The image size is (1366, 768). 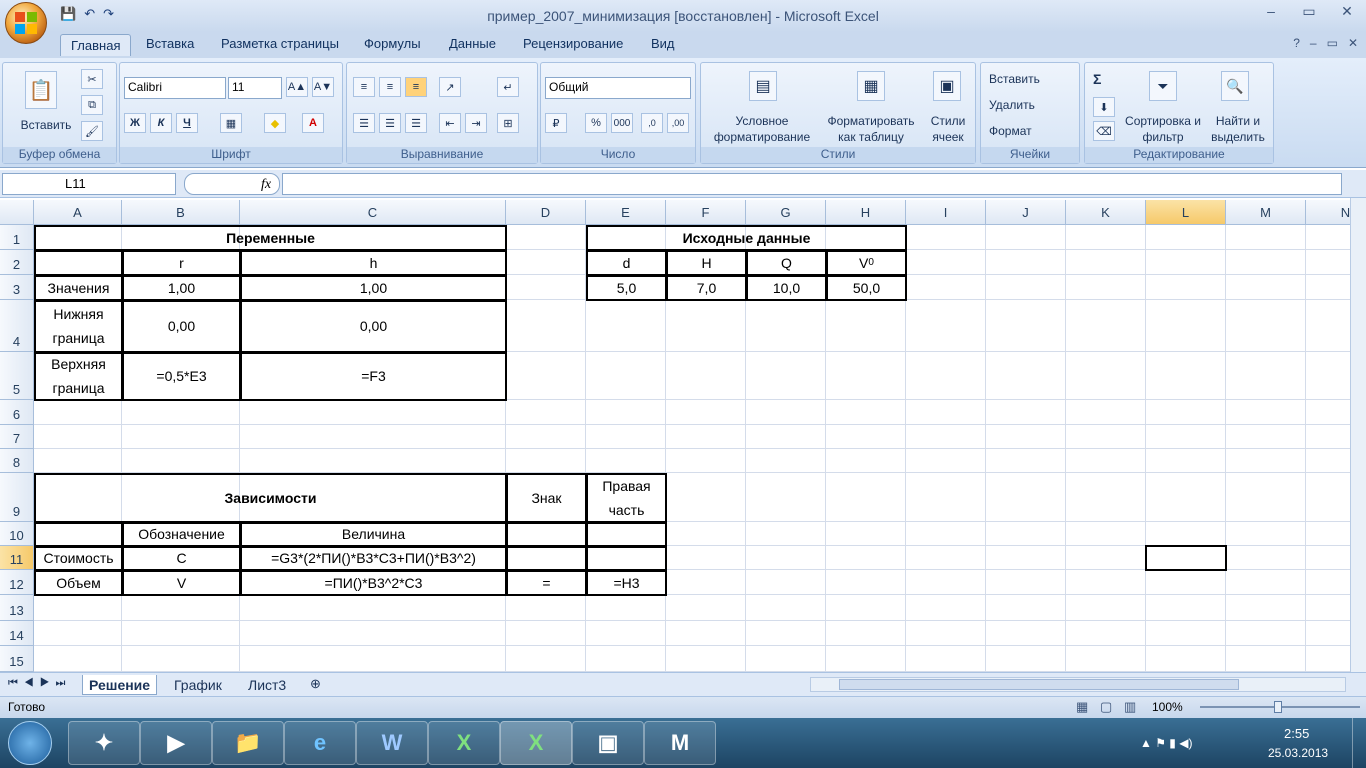 What do you see at coordinates (866, 287) in the screenshot?
I see `cell-h3: 50,0` at bounding box center [866, 287].